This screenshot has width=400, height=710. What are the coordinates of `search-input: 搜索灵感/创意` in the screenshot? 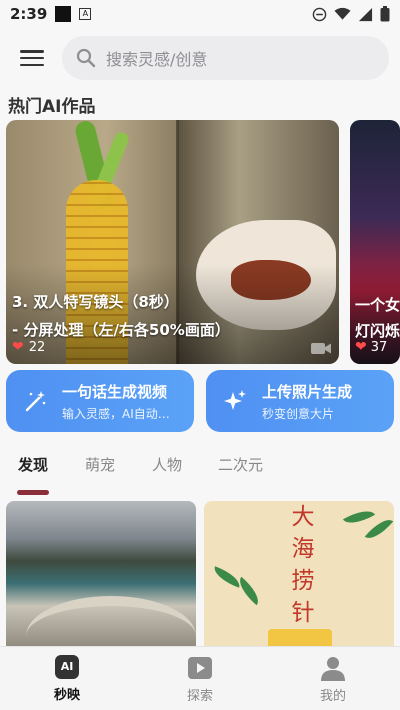 It's located at (225, 58).